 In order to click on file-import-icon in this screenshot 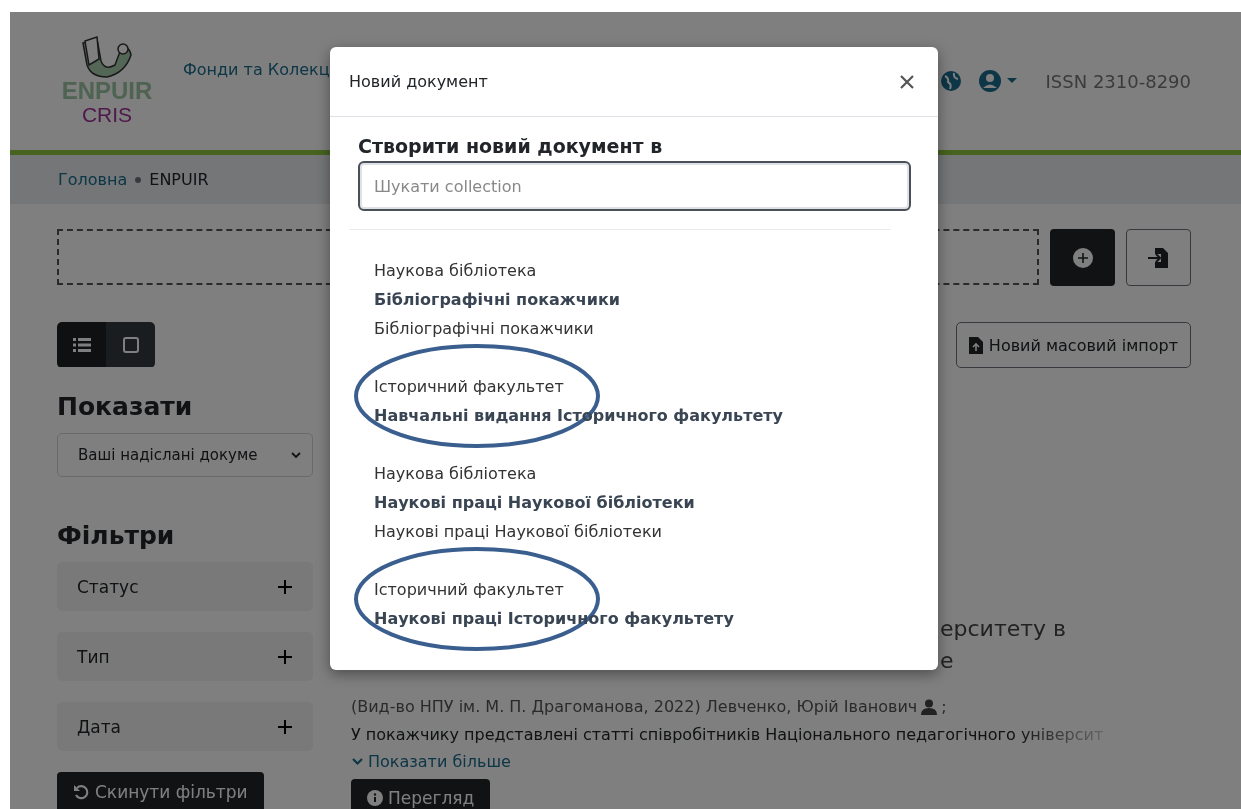, I will do `click(1158, 257)`.